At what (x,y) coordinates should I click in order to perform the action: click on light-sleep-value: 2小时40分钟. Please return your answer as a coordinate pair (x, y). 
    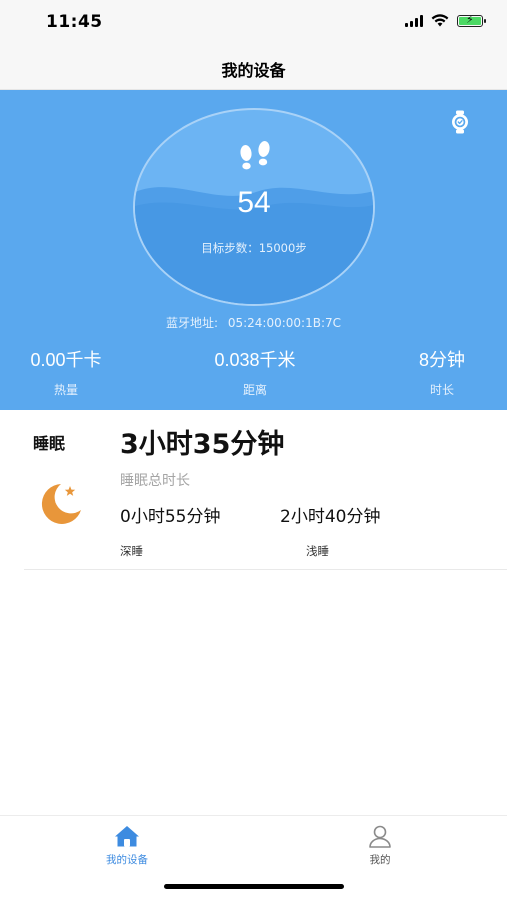
    Looking at the image, I should click on (330, 517).